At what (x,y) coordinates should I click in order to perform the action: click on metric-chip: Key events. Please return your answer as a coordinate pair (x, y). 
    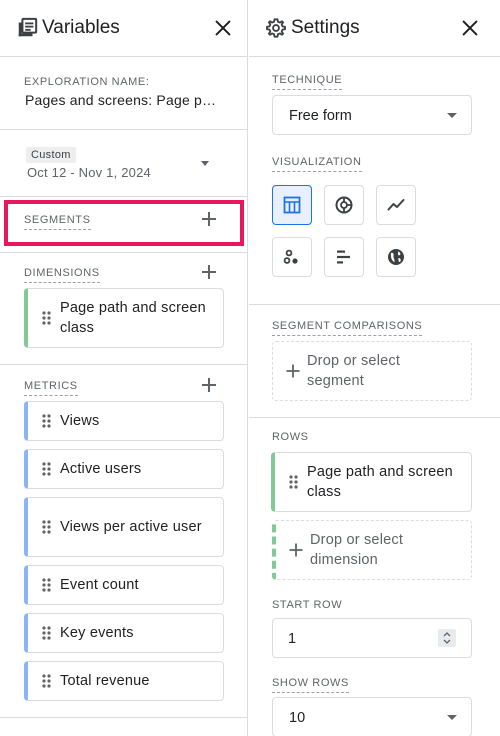
    Looking at the image, I should click on (124, 633).